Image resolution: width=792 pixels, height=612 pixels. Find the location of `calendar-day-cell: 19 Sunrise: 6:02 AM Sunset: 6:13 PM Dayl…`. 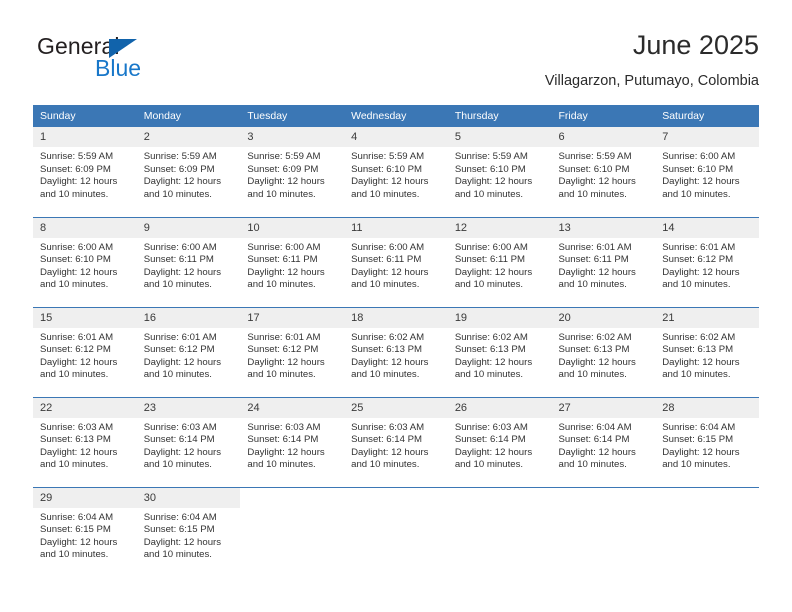

calendar-day-cell: 19 Sunrise: 6:02 AM Sunset: 6:13 PM Dayl… is located at coordinates (499, 351).